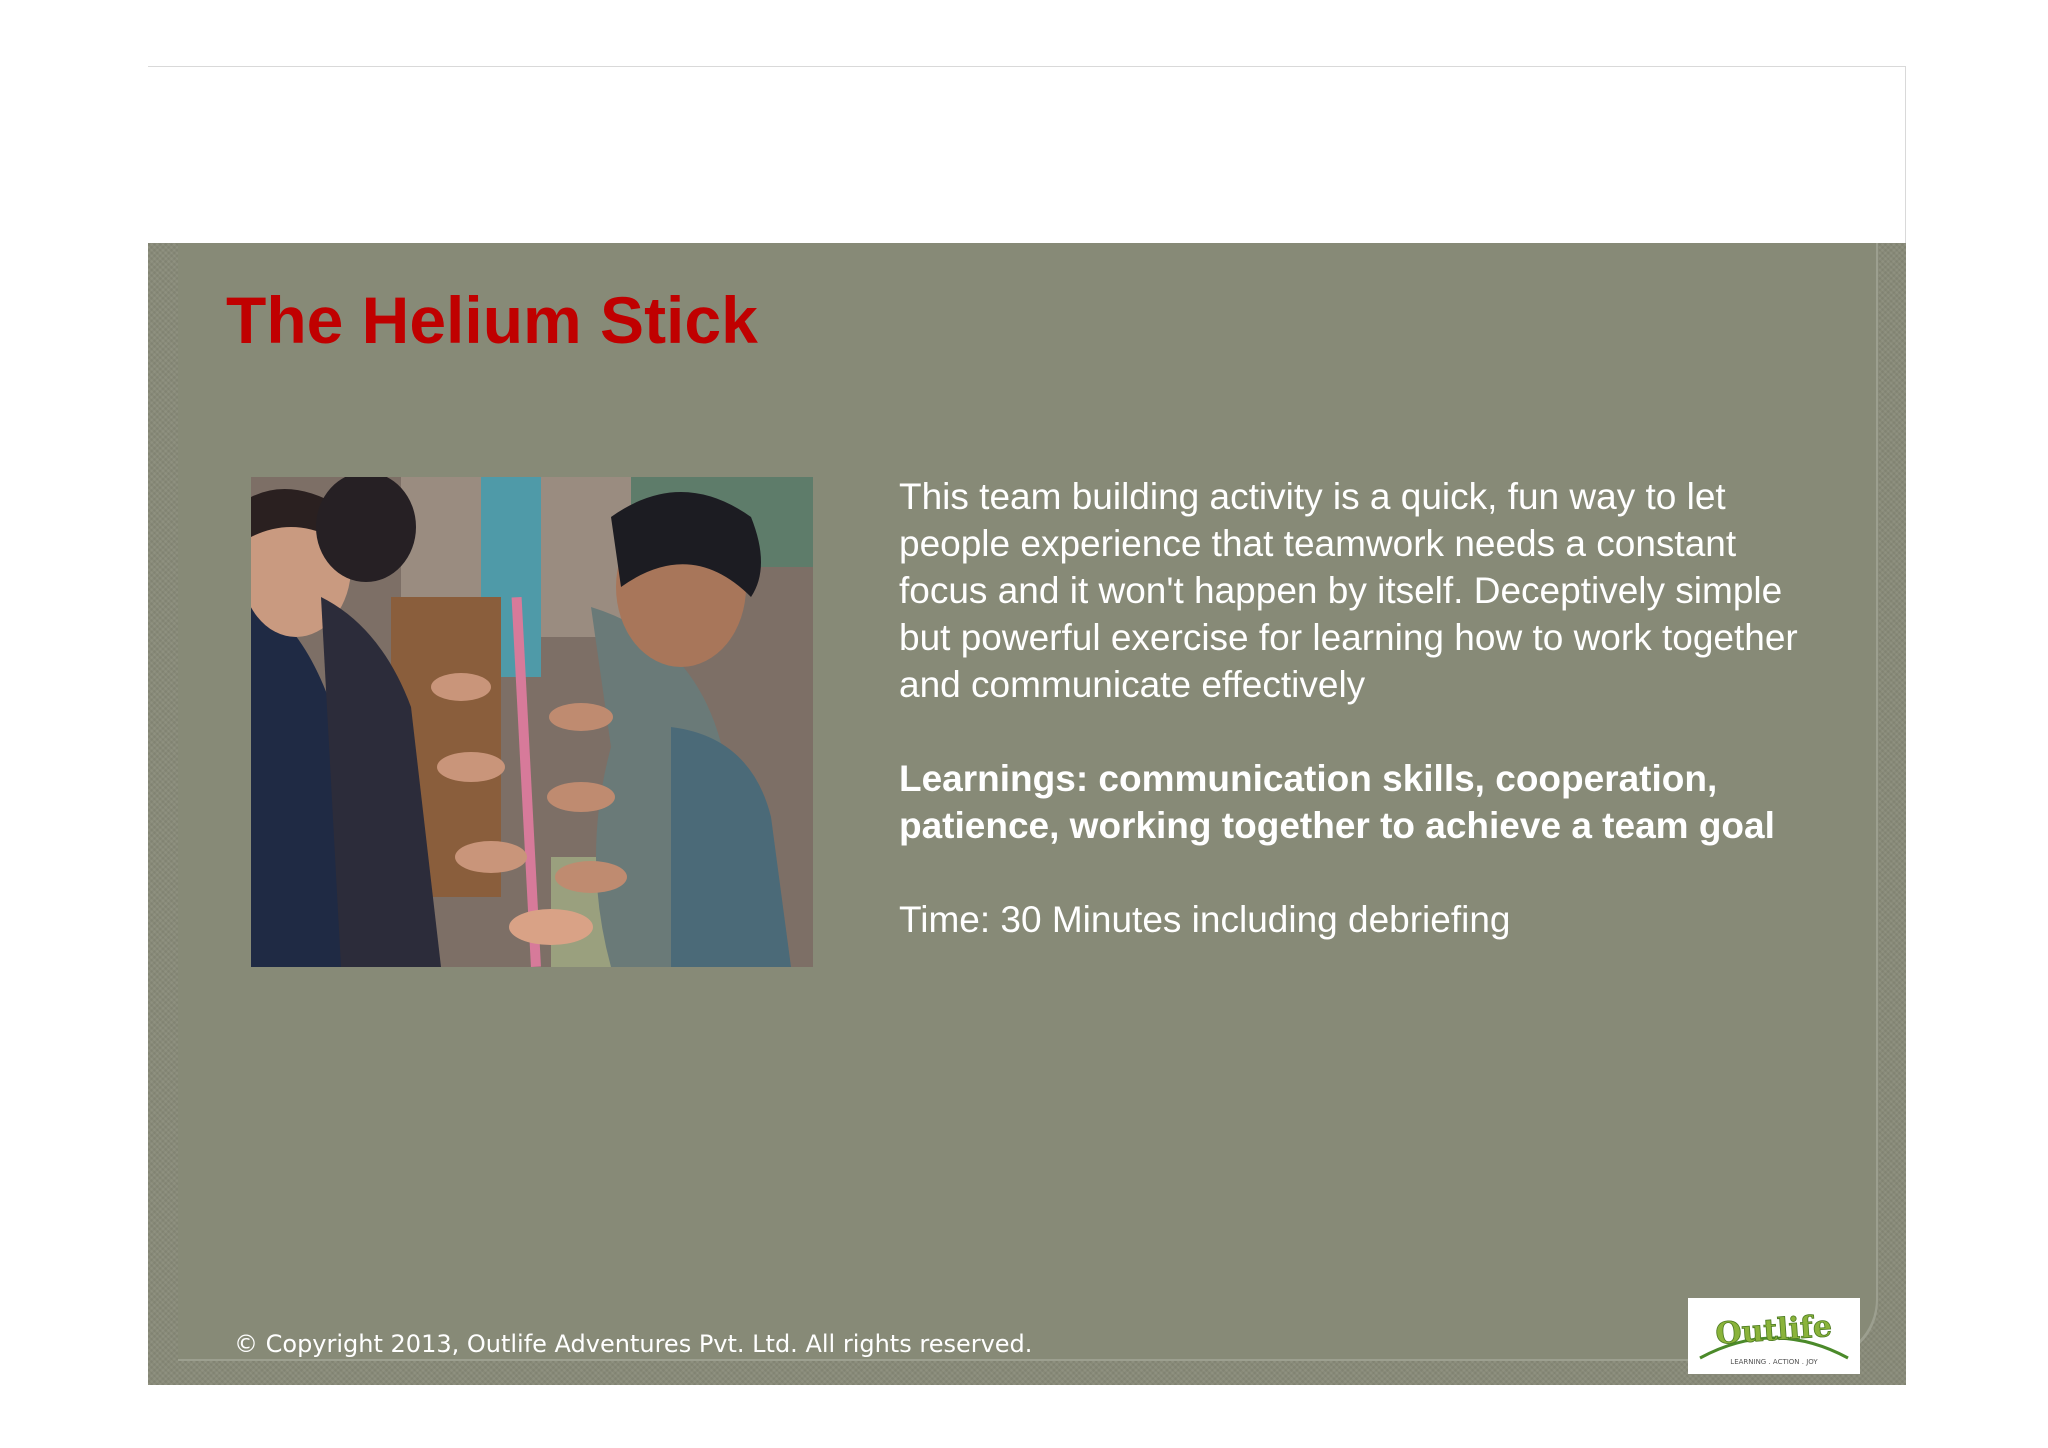 Image resolution: width=2048 pixels, height=1448 pixels. What do you see at coordinates (1774, 1336) in the screenshot?
I see `outlife-logo: Outlife LEARNING . ACTION . JOY` at bounding box center [1774, 1336].